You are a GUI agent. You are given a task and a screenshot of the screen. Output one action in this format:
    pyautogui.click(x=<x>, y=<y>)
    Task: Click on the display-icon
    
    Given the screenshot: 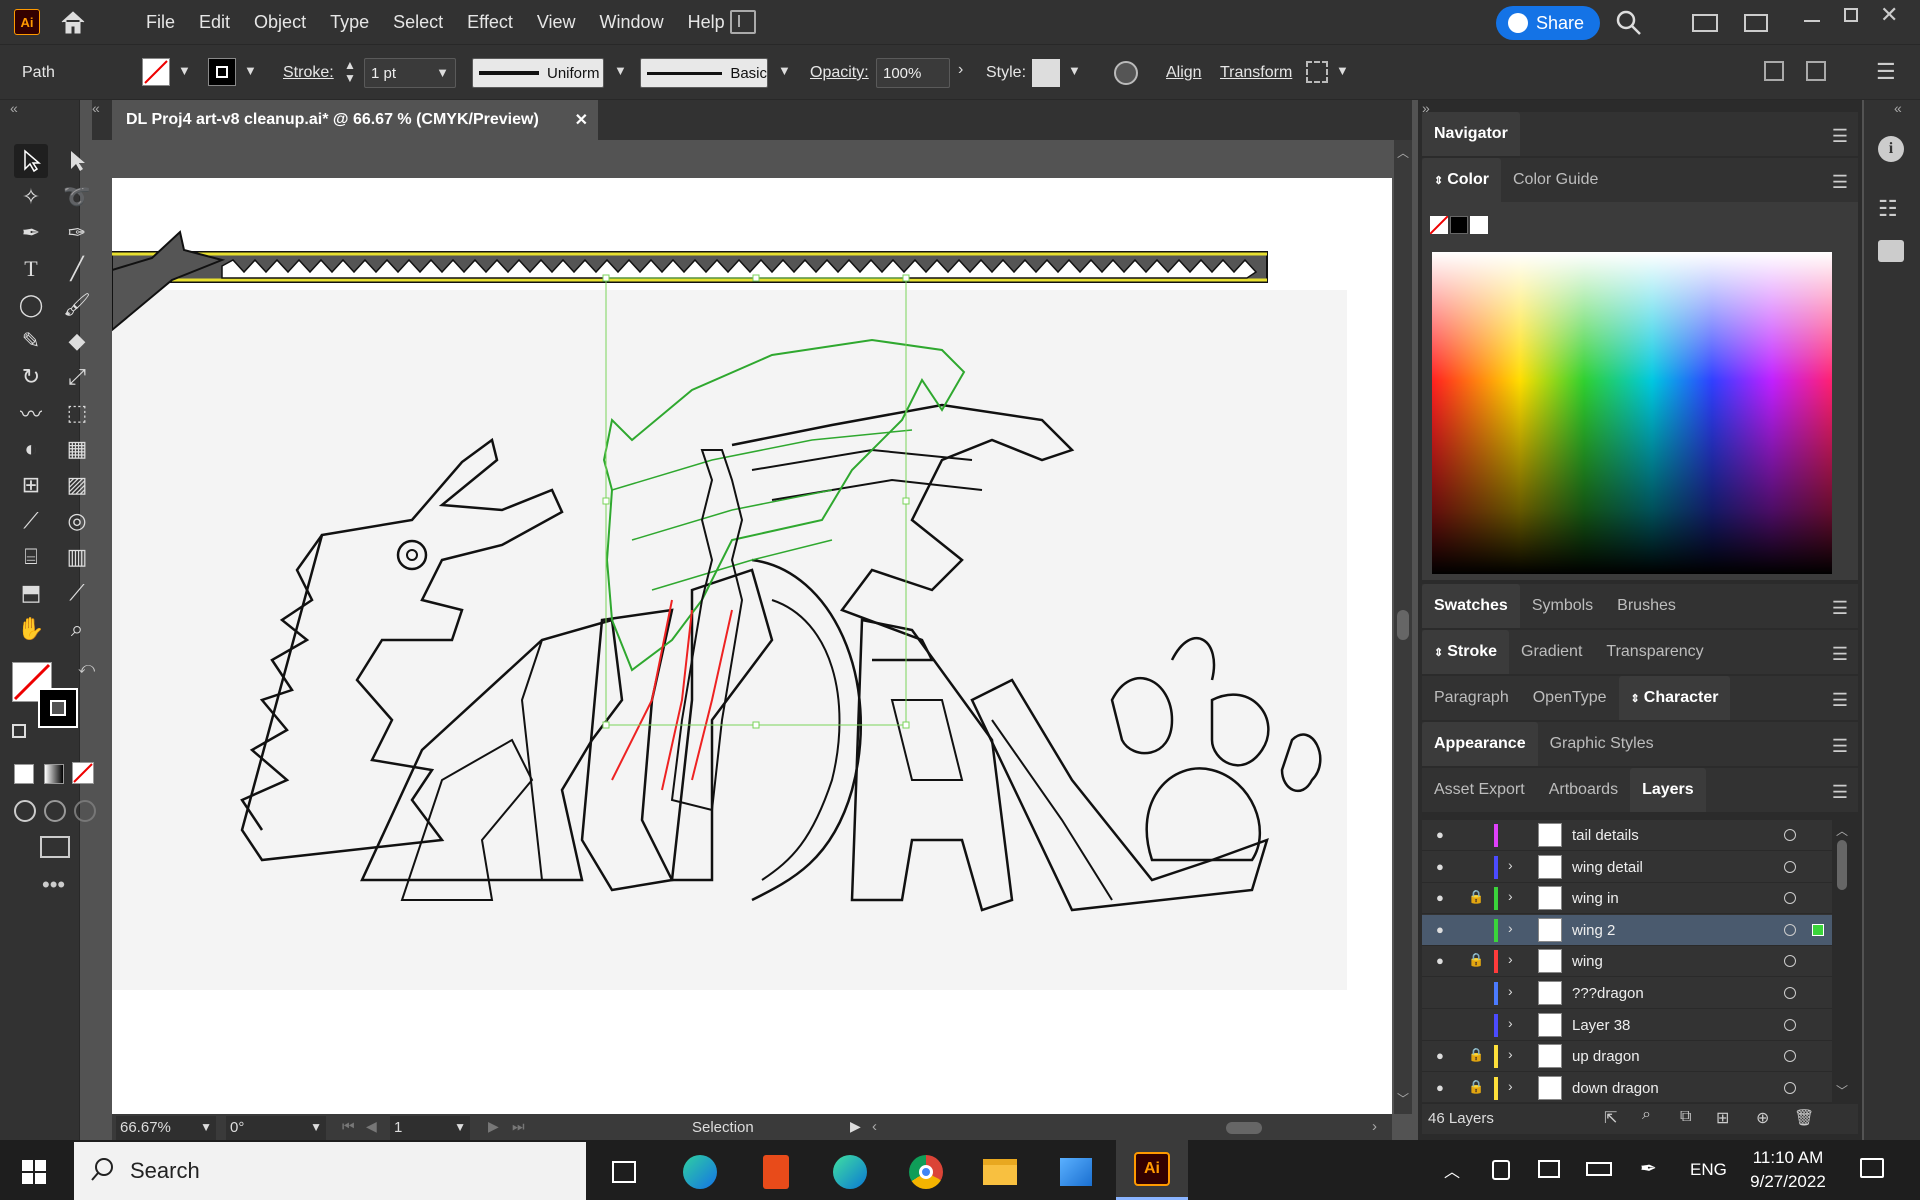 What is the action you would take?
    pyautogui.click(x=1549, y=1169)
    